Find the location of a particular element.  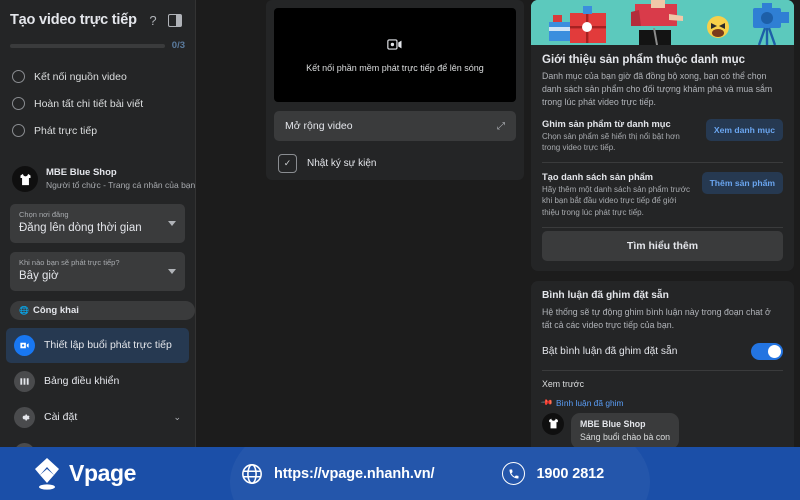

add-product-button: Thêm sản phẩm is located at coordinates (742, 182).